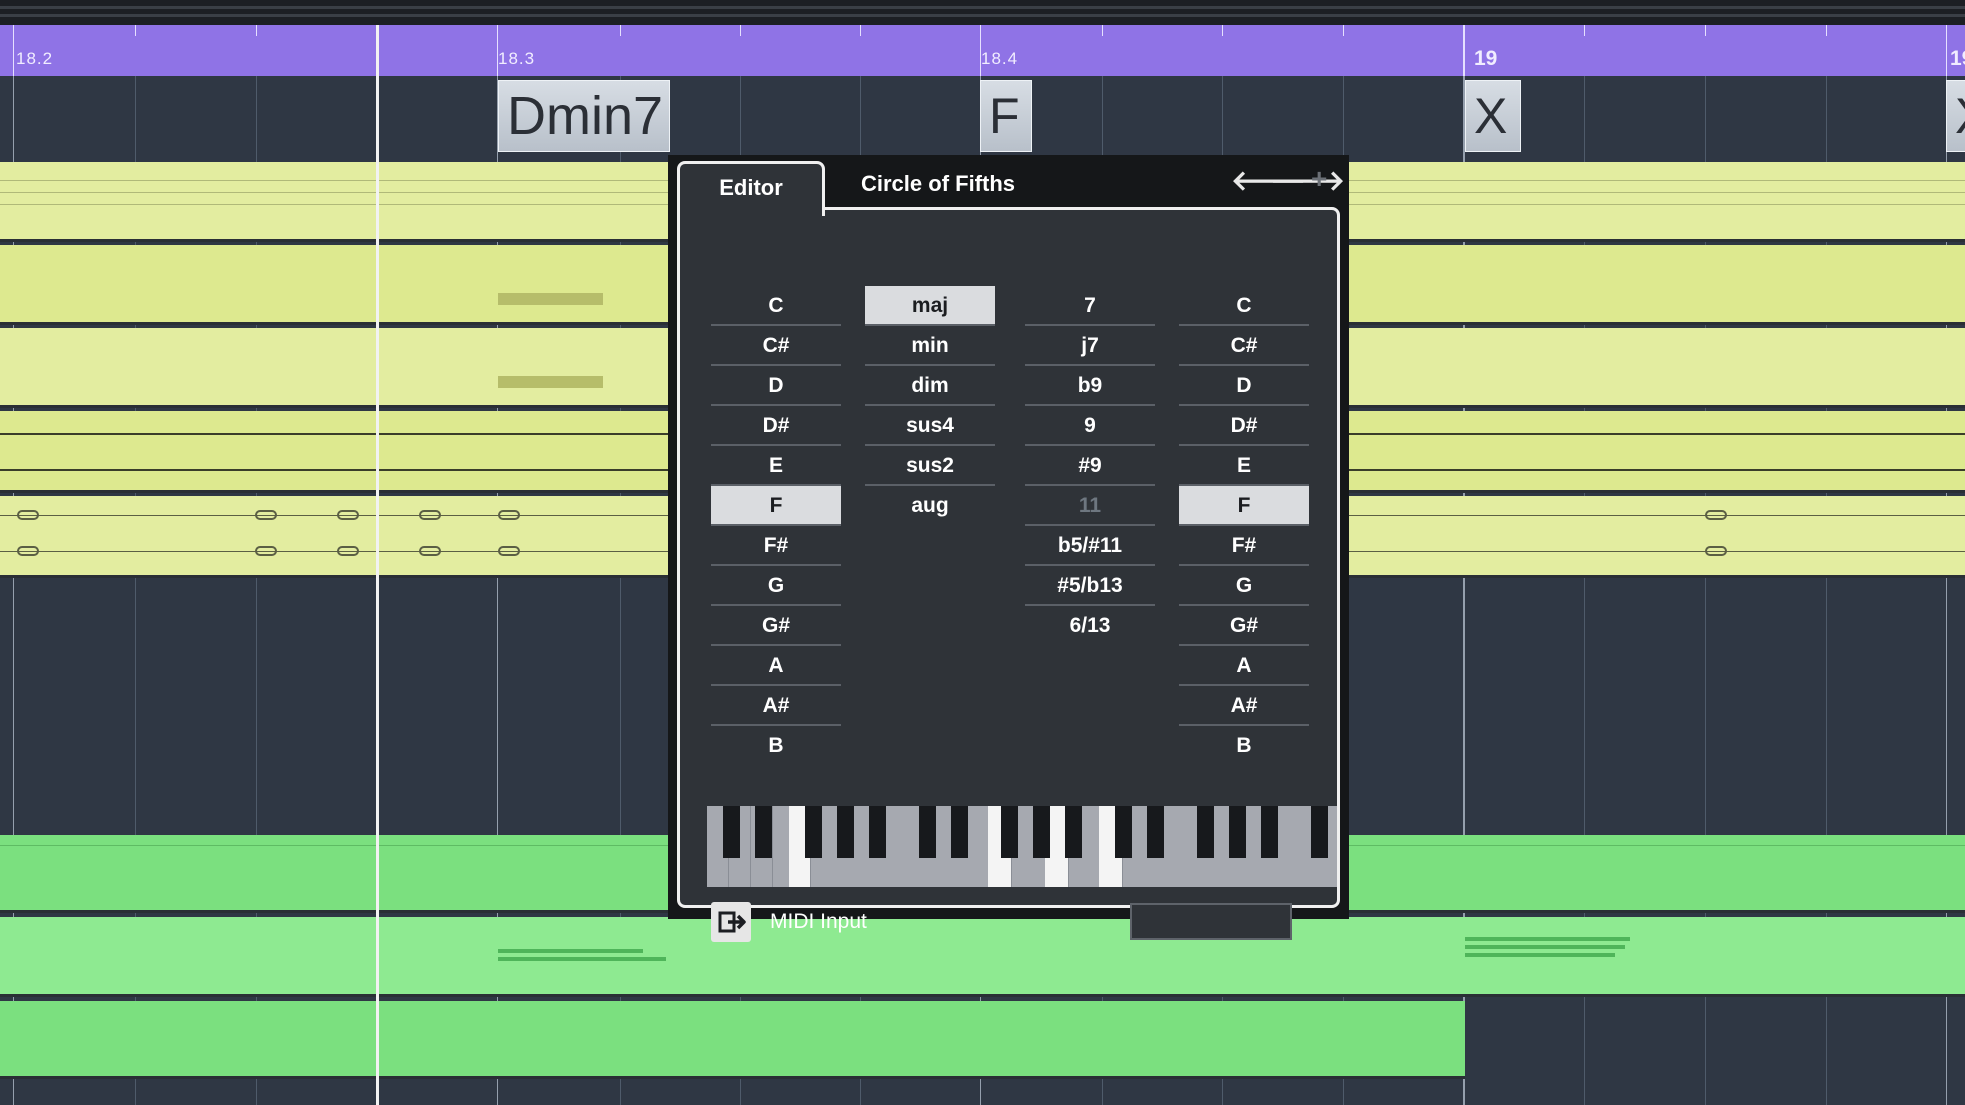 This screenshot has height=1105, width=1965. I want to click on tab-editor: Editor, so click(751, 188).